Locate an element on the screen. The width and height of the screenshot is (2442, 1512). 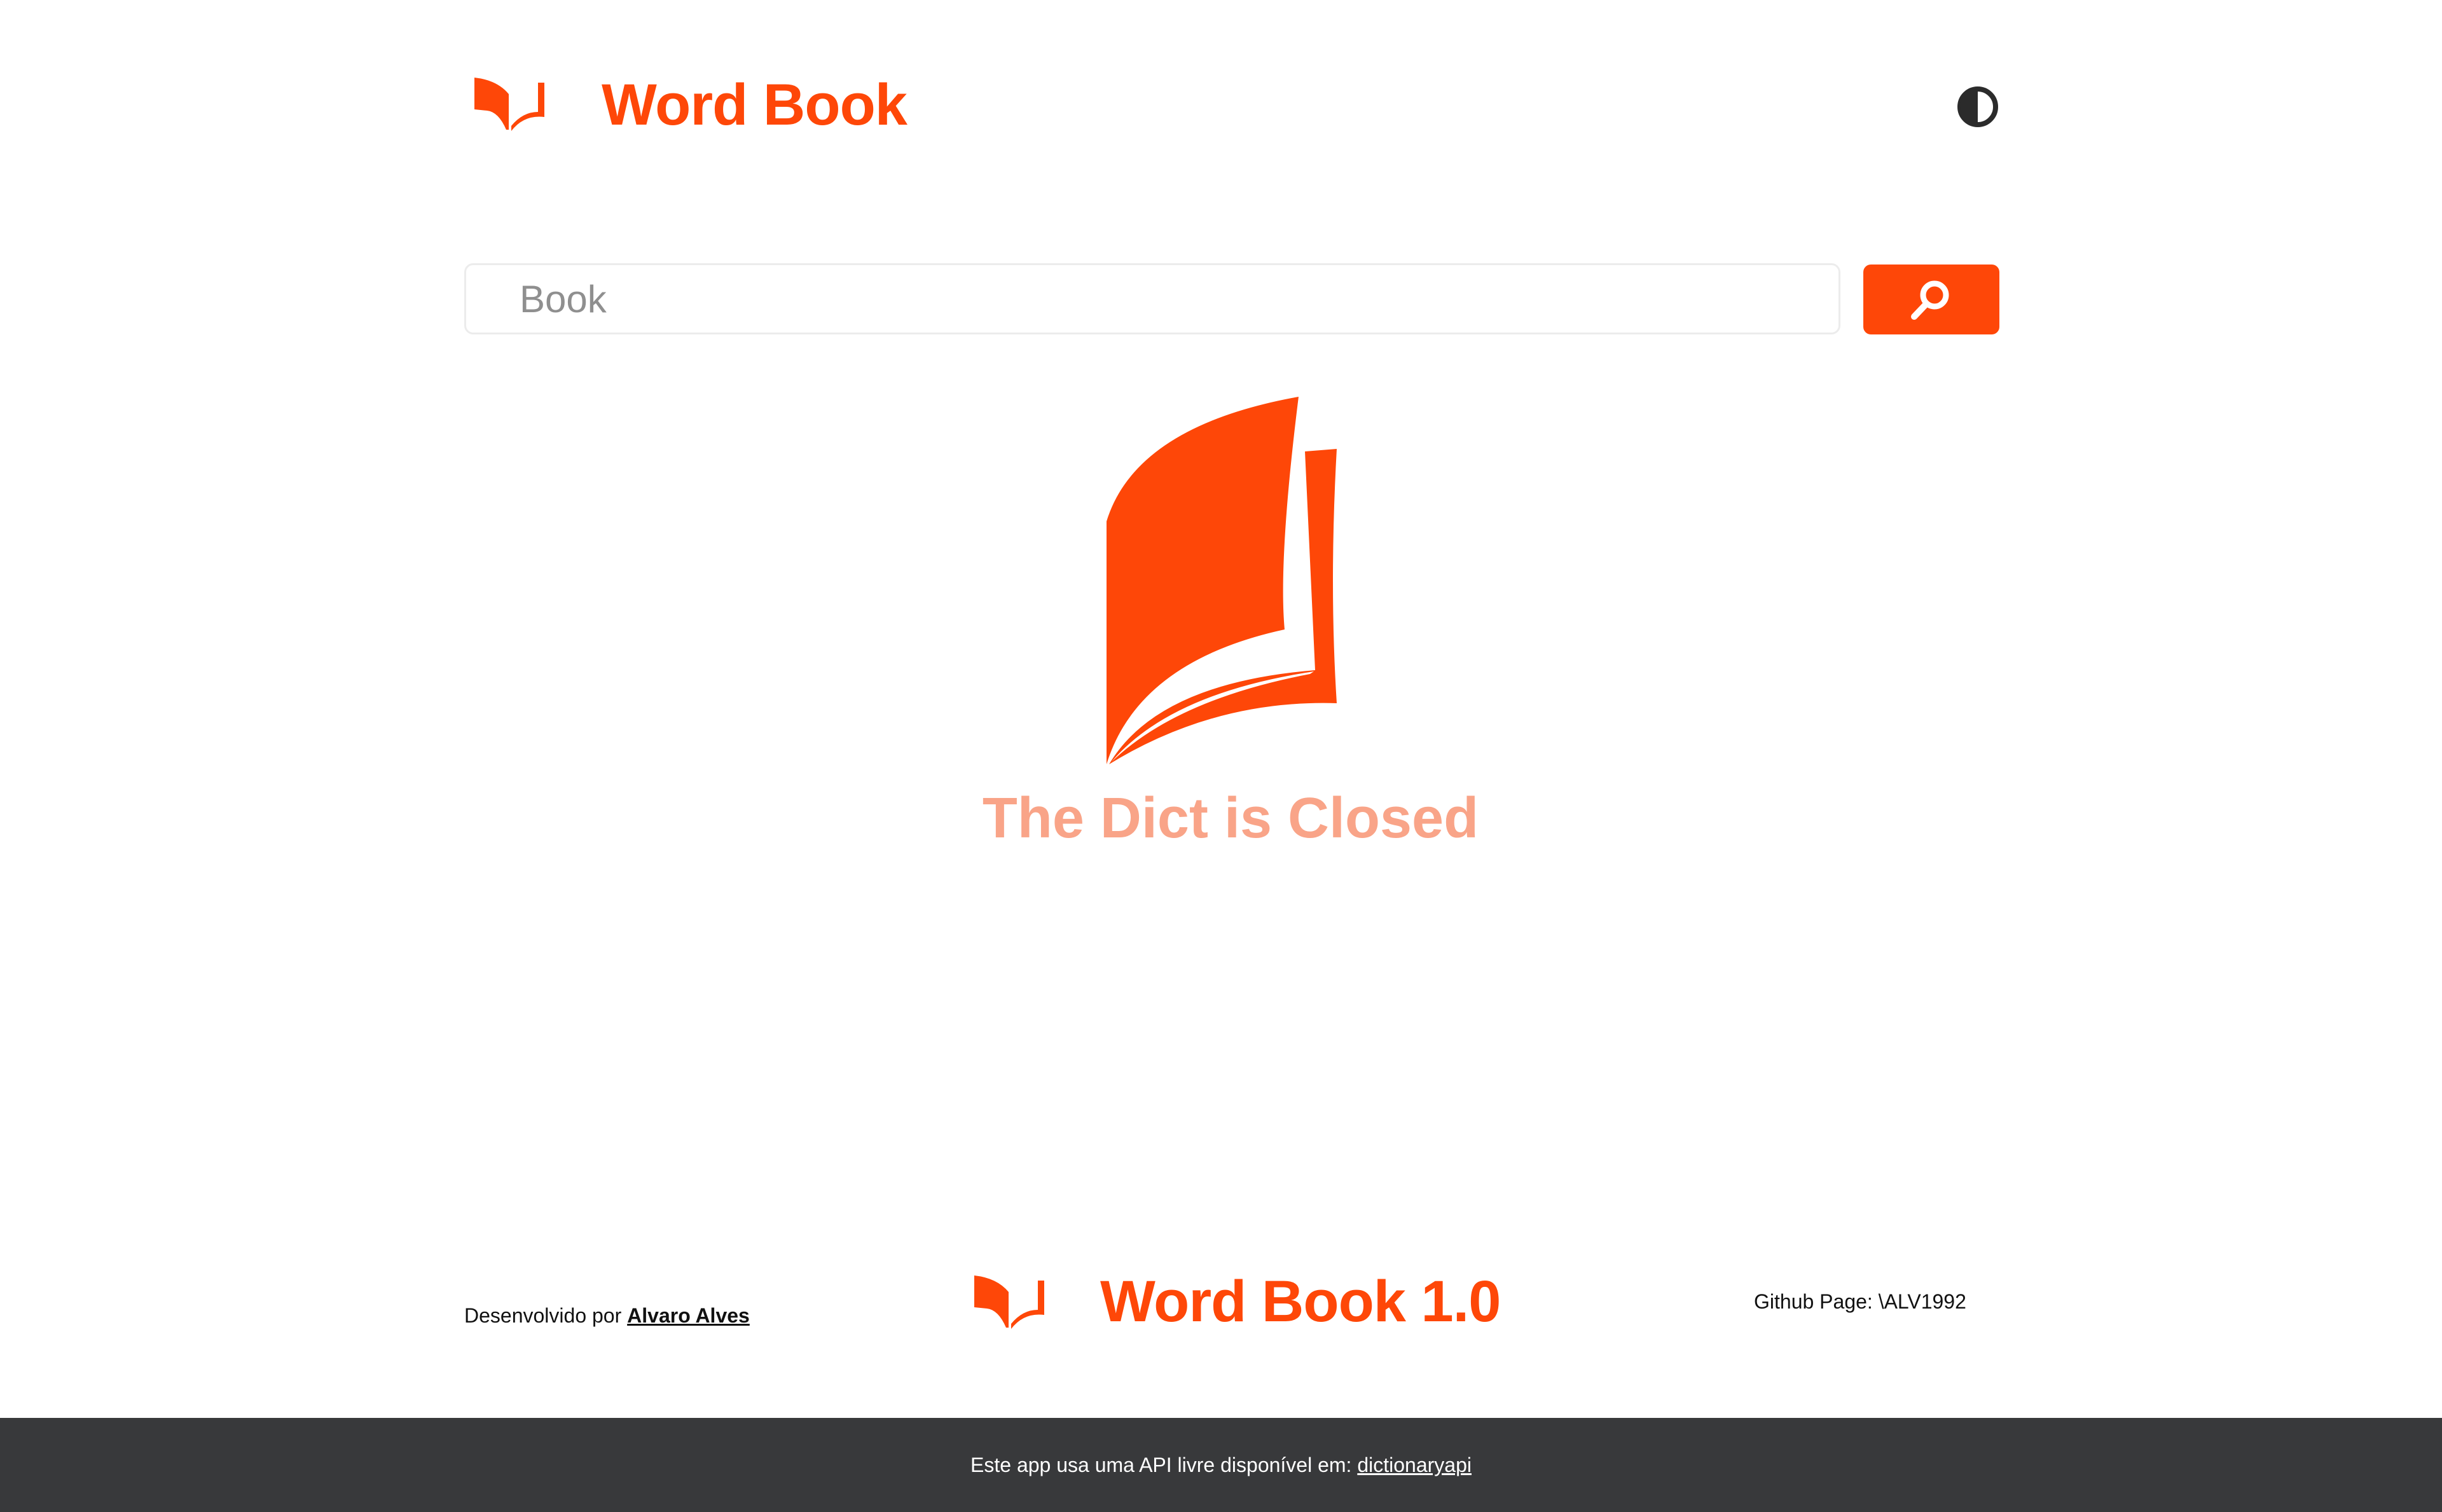
author-link: Alvaro Alves is located at coordinates (688, 1315).